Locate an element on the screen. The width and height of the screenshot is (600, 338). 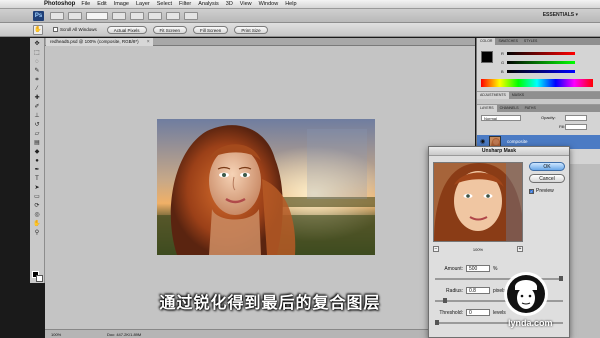
apple-icon is located at coordinates (34, 4).